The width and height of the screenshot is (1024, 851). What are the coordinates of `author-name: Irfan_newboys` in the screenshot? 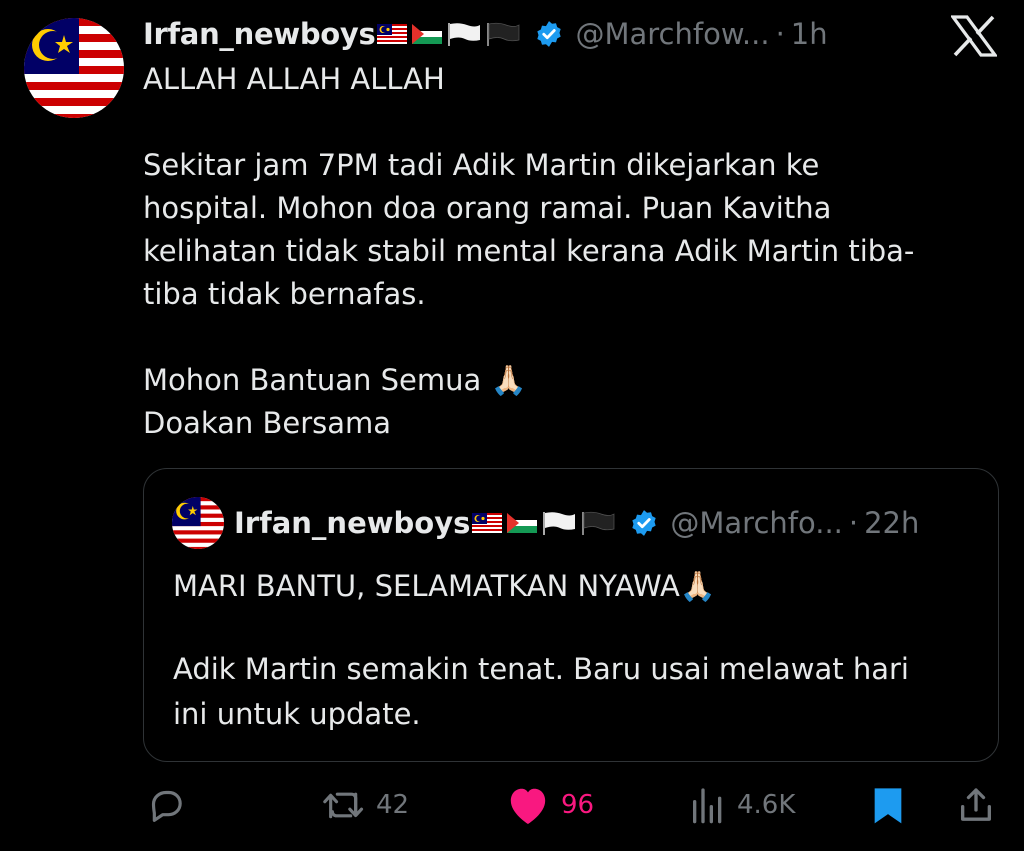 It's located at (259, 34).